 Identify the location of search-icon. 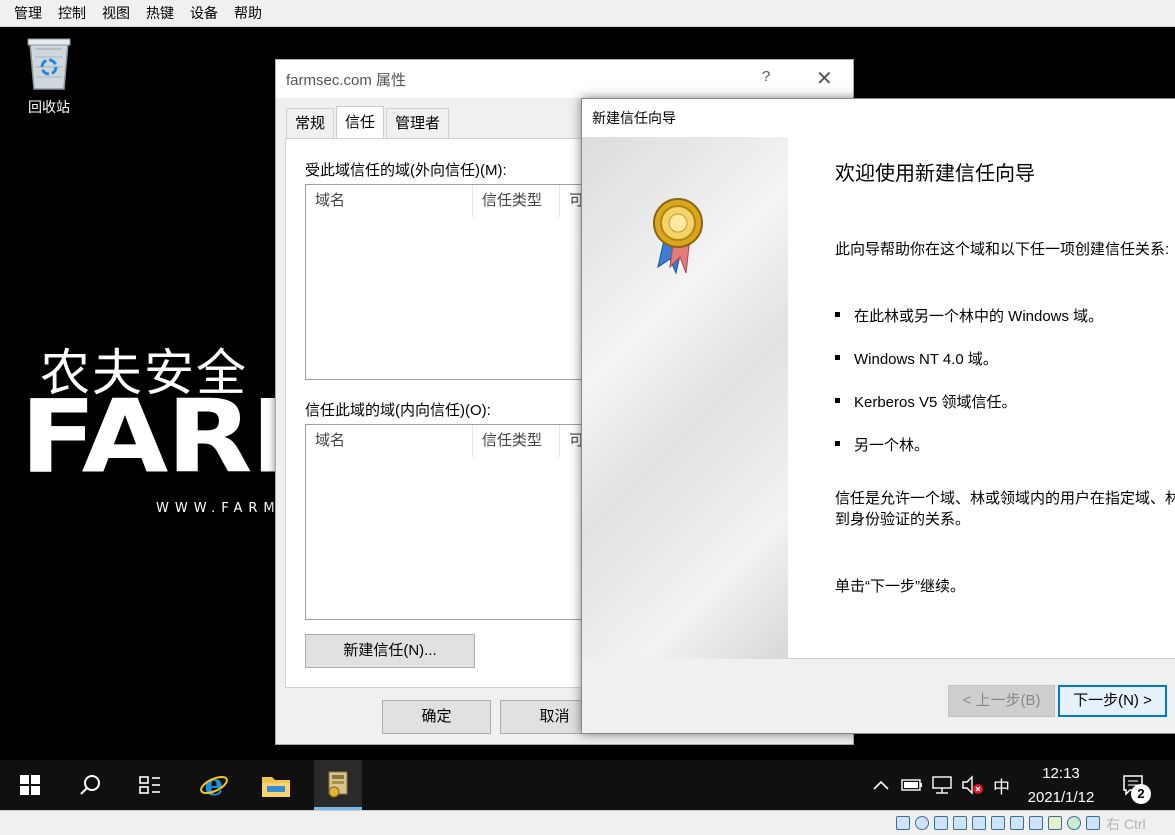
(90, 785).